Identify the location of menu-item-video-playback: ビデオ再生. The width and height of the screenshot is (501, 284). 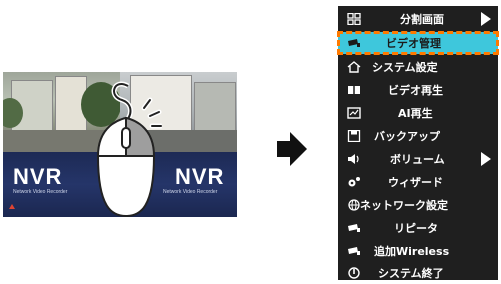
(418, 90).